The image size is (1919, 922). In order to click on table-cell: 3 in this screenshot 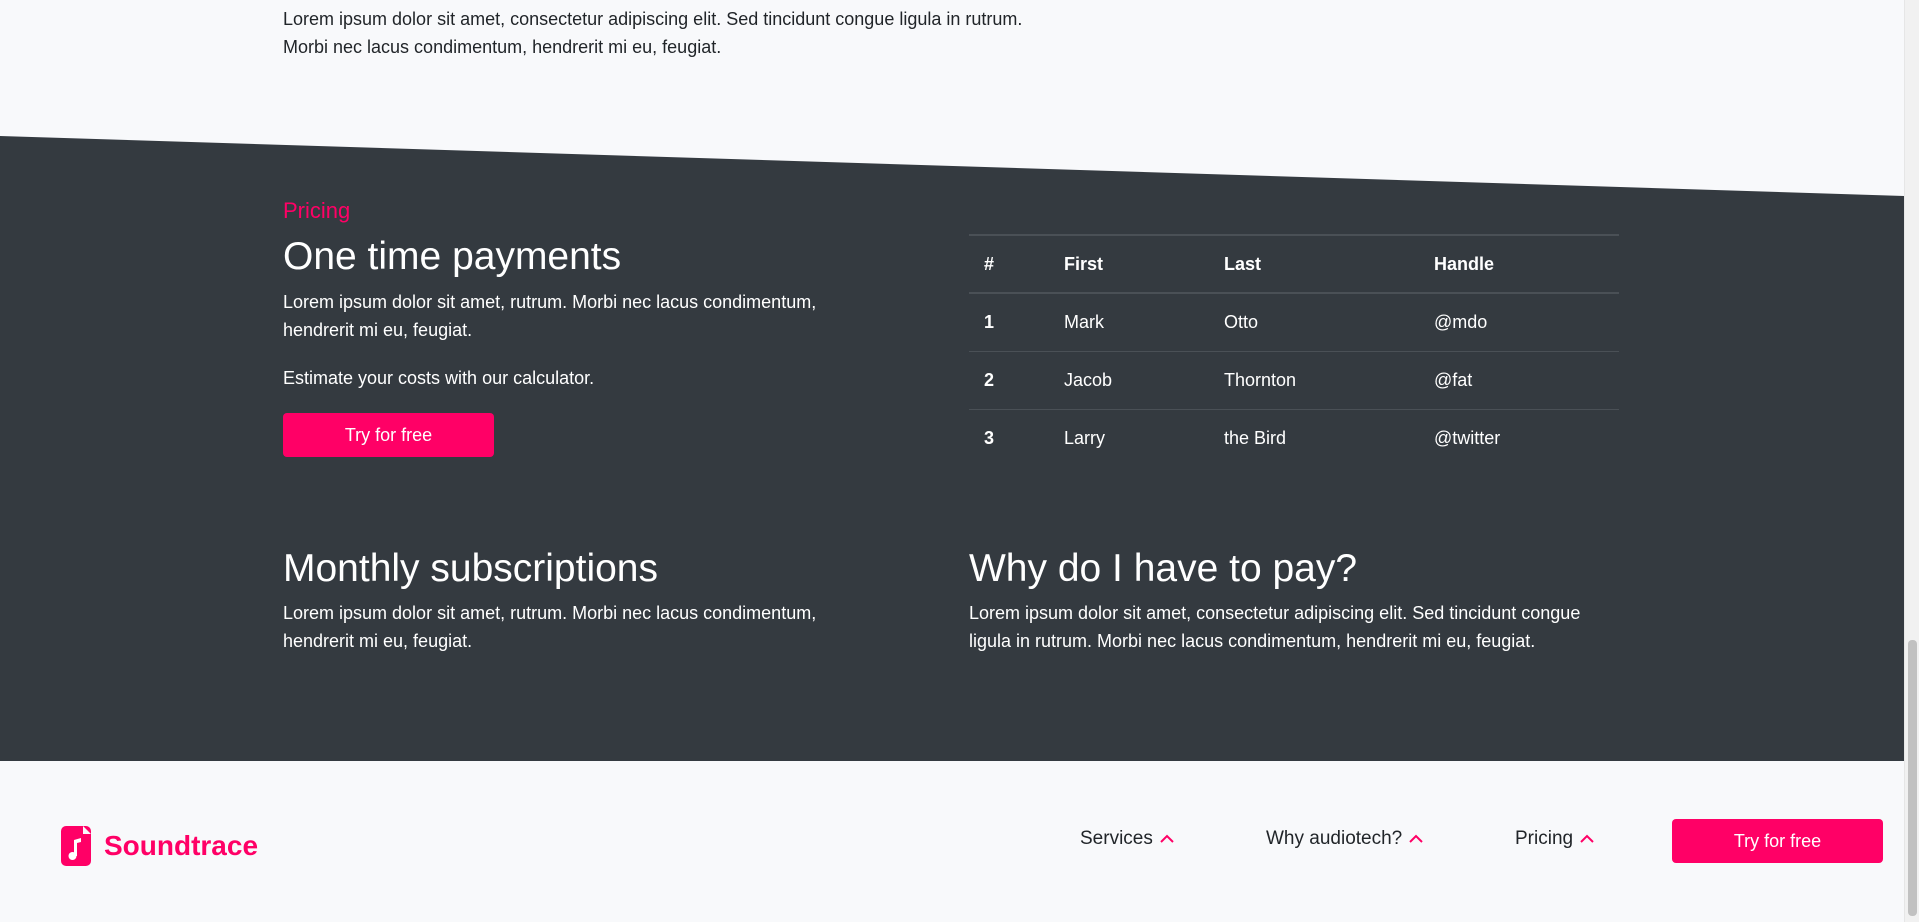, I will do `click(989, 437)`.